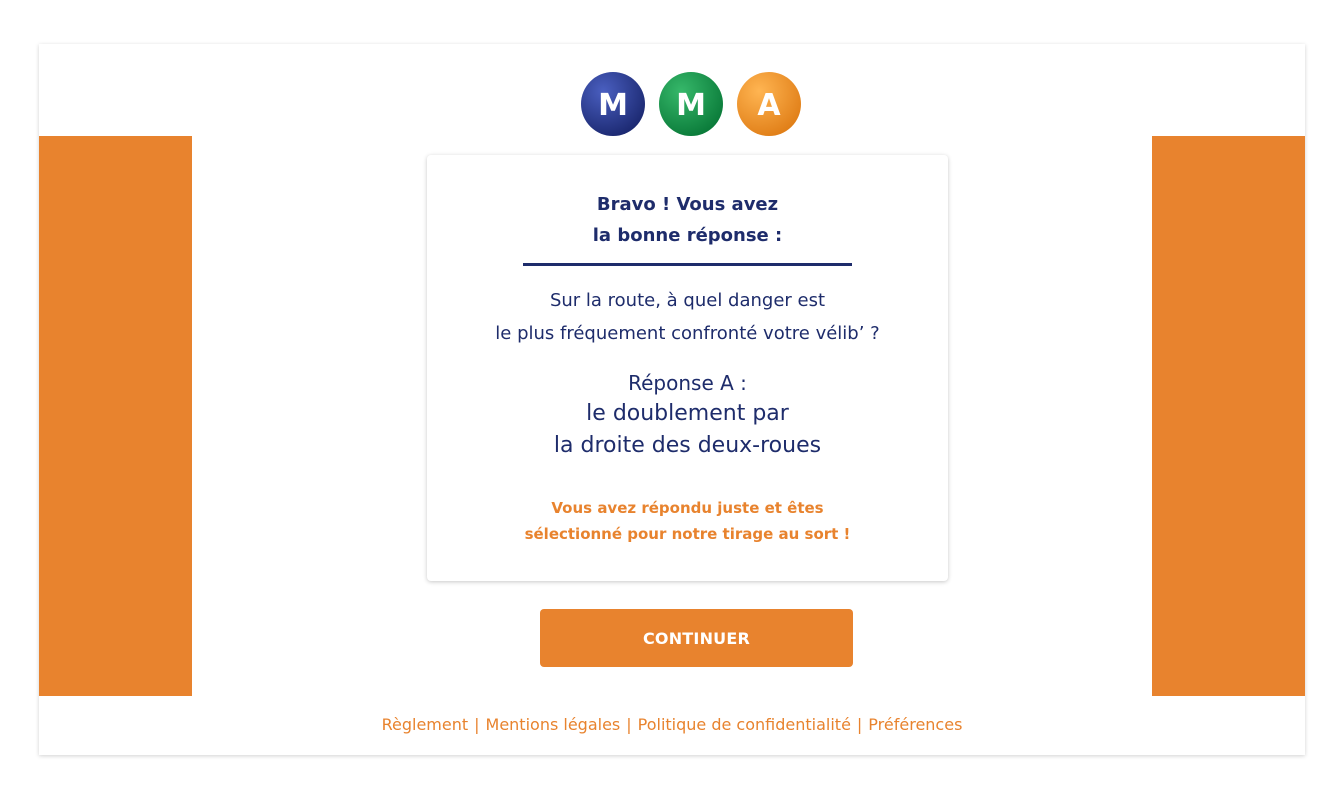  What do you see at coordinates (687, 383) in the screenshot?
I see `answer-label: Réponse A :` at bounding box center [687, 383].